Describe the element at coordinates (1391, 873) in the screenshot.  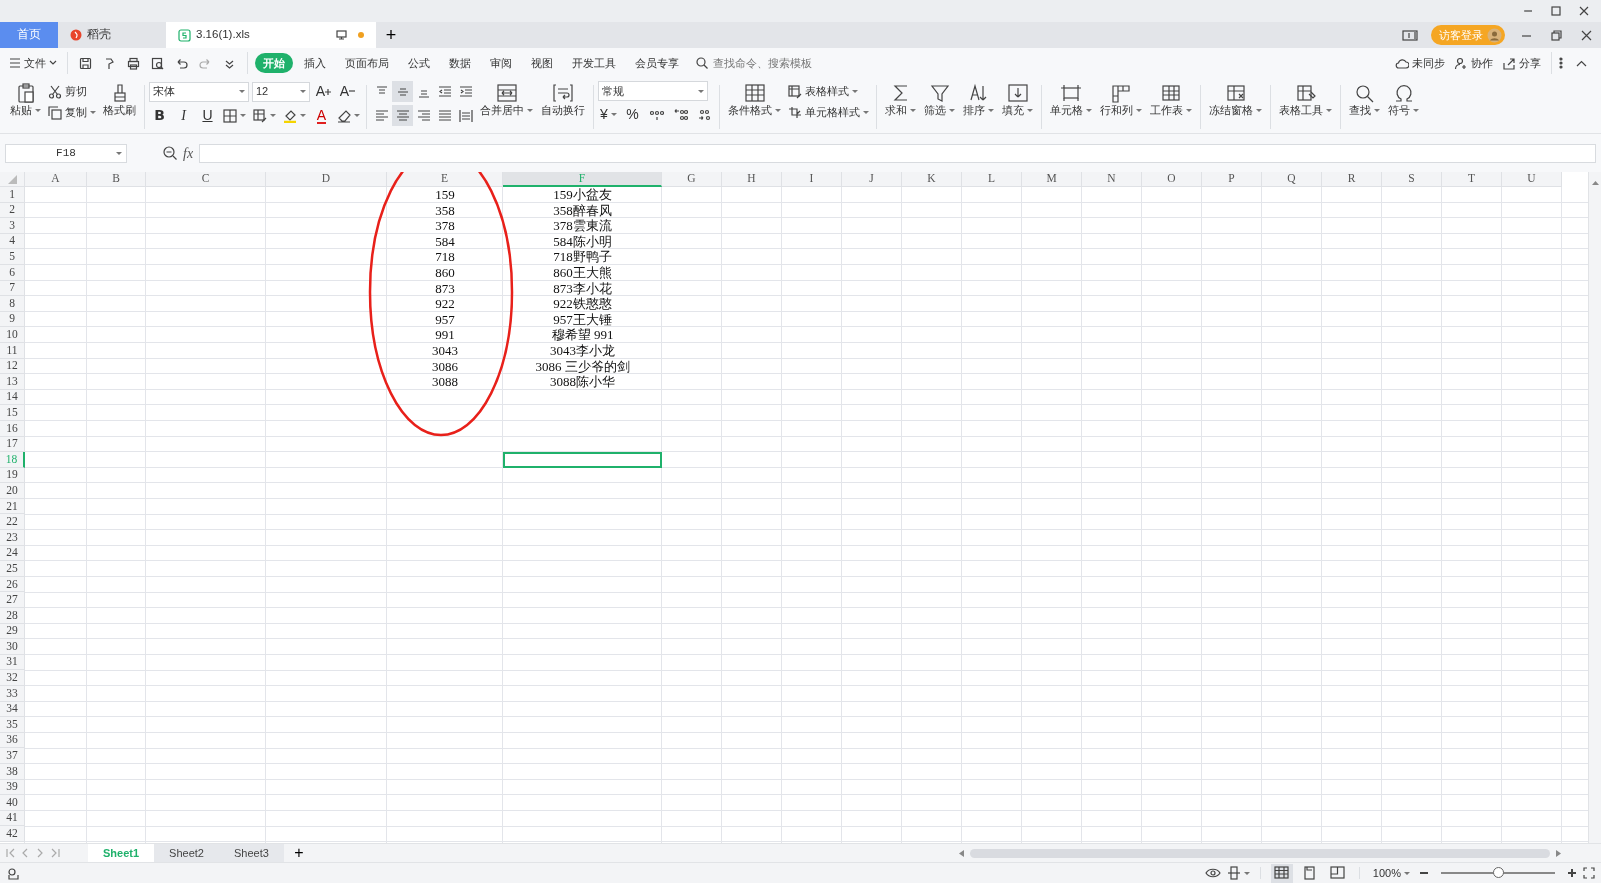
I see `zoom-dropdown: 100%` at that location.